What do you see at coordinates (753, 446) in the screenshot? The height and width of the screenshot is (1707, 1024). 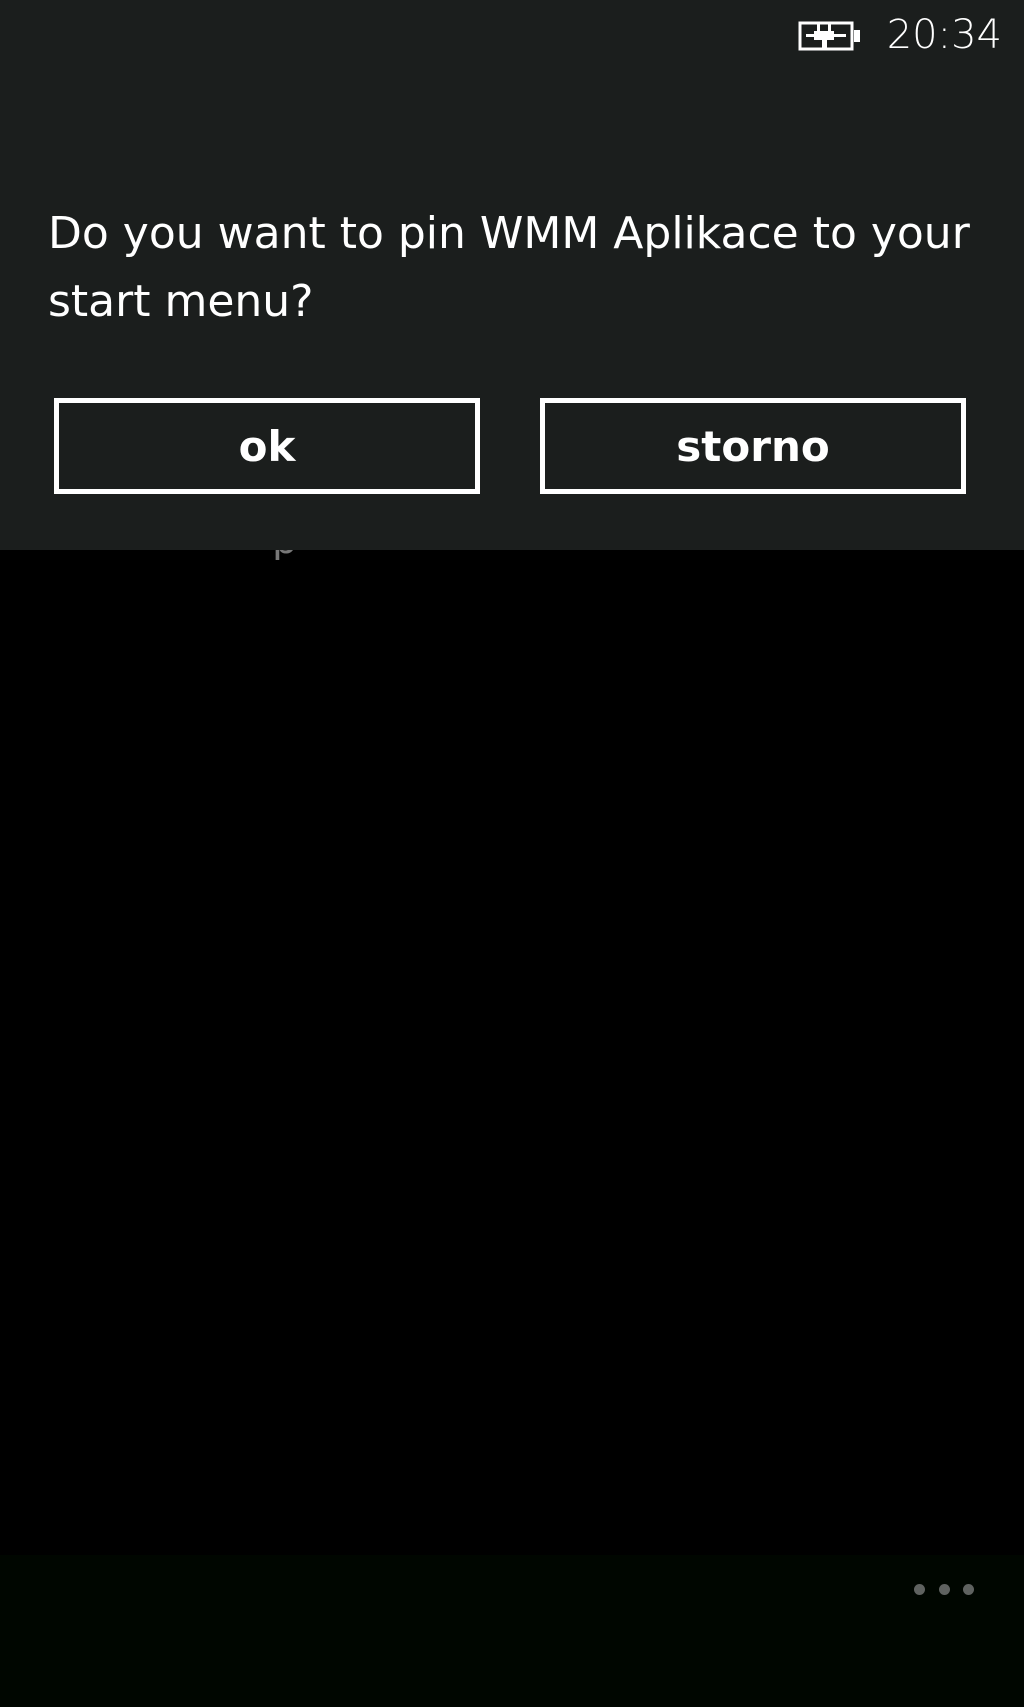 I see `cancel-button: storno` at bounding box center [753, 446].